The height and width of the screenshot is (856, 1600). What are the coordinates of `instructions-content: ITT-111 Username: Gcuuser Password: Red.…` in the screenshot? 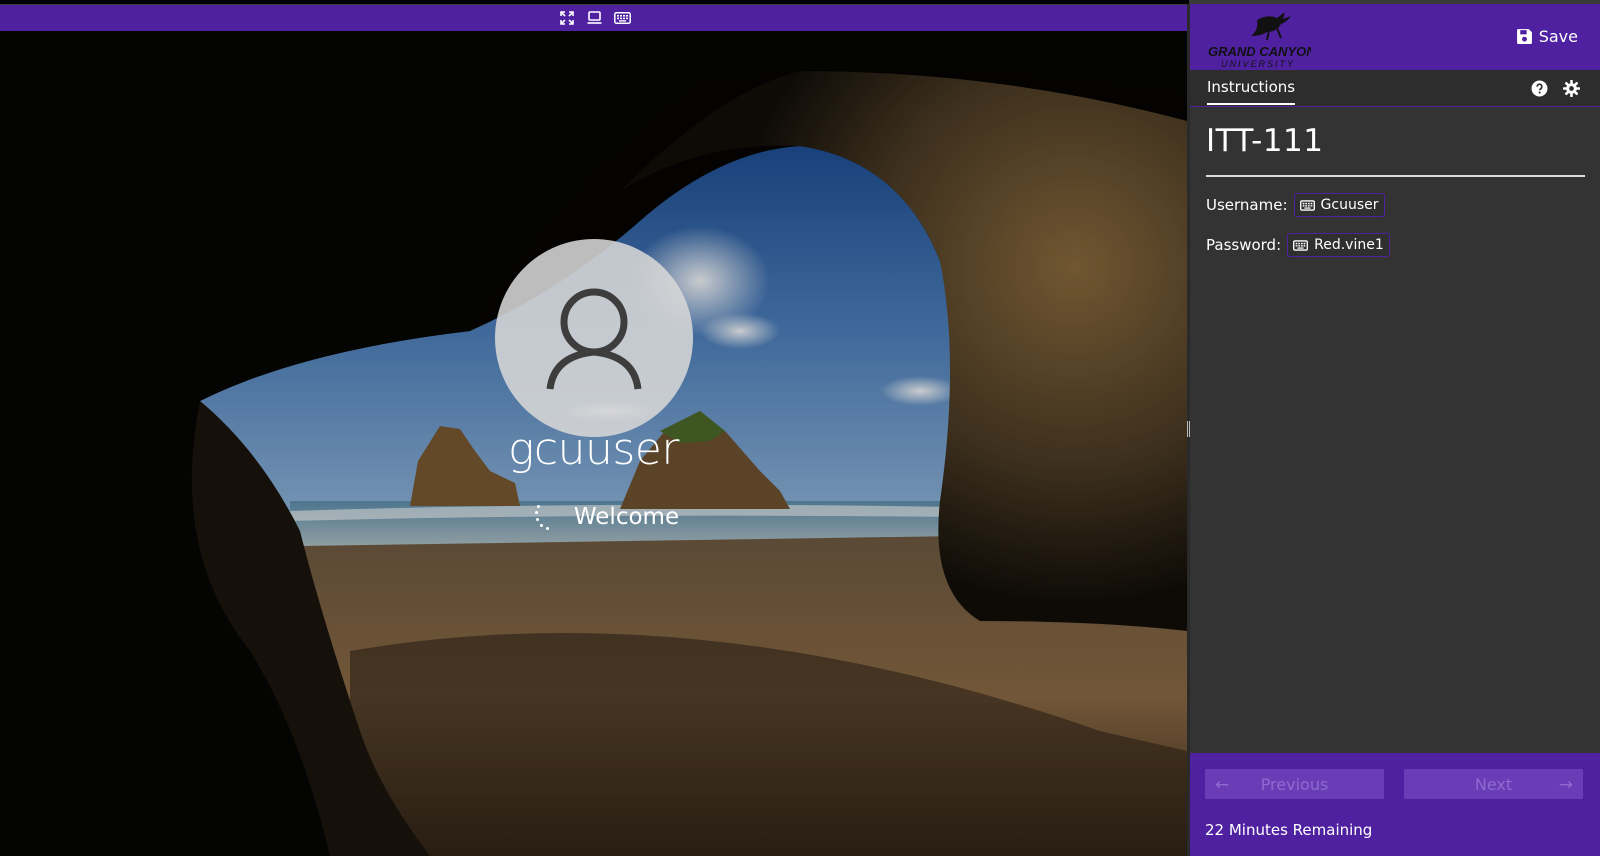 It's located at (1395, 182).